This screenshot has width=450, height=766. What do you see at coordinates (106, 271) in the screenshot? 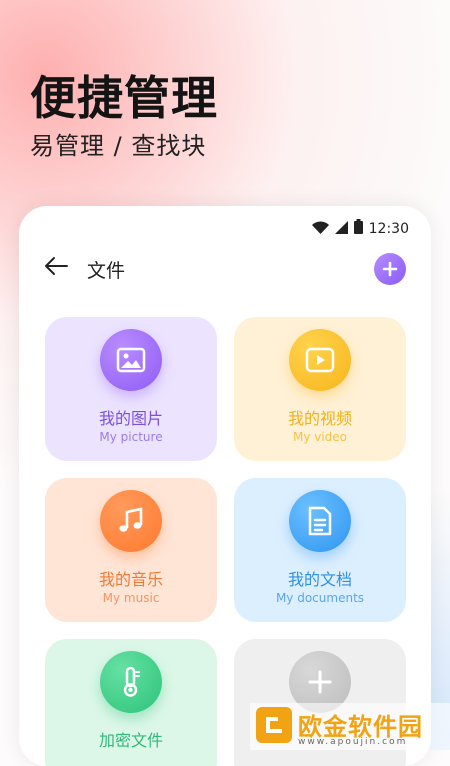
I see `page-title: 文件` at bounding box center [106, 271].